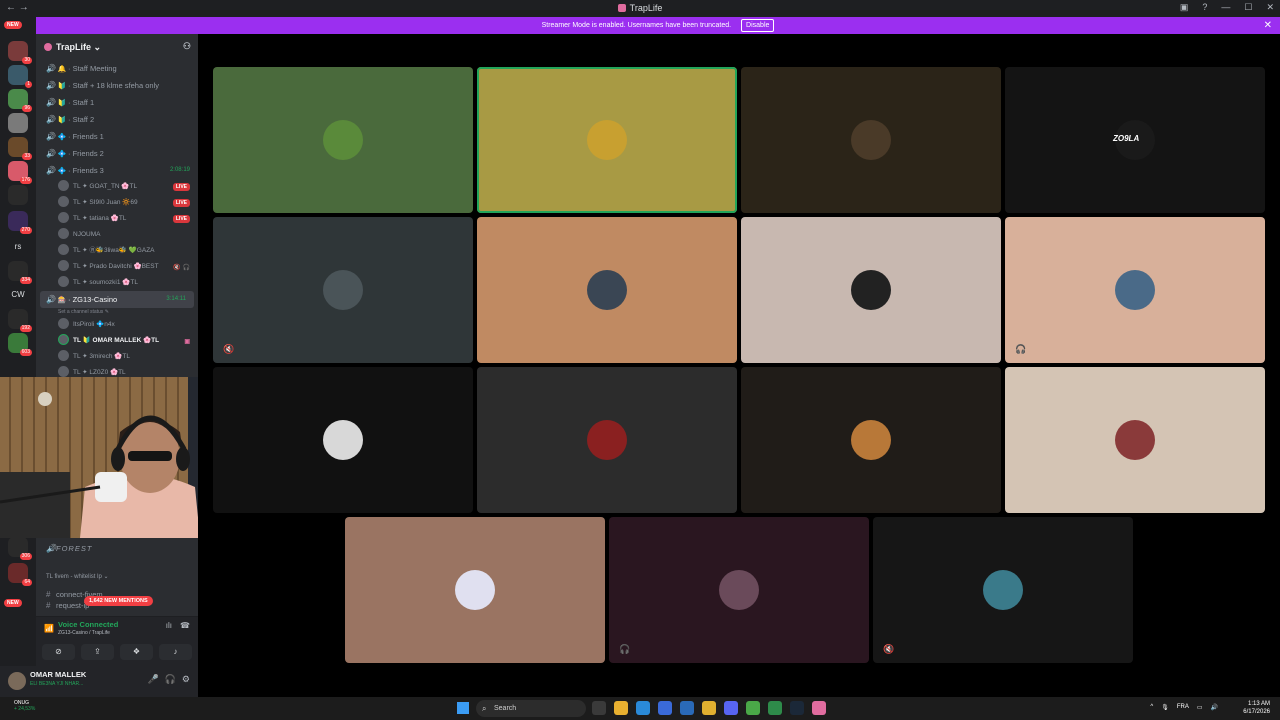 The height and width of the screenshot is (720, 1280). Describe the element at coordinates (117, 325) in the screenshot. I see `voice-user: ItsPiroli 💠n4x` at that location.